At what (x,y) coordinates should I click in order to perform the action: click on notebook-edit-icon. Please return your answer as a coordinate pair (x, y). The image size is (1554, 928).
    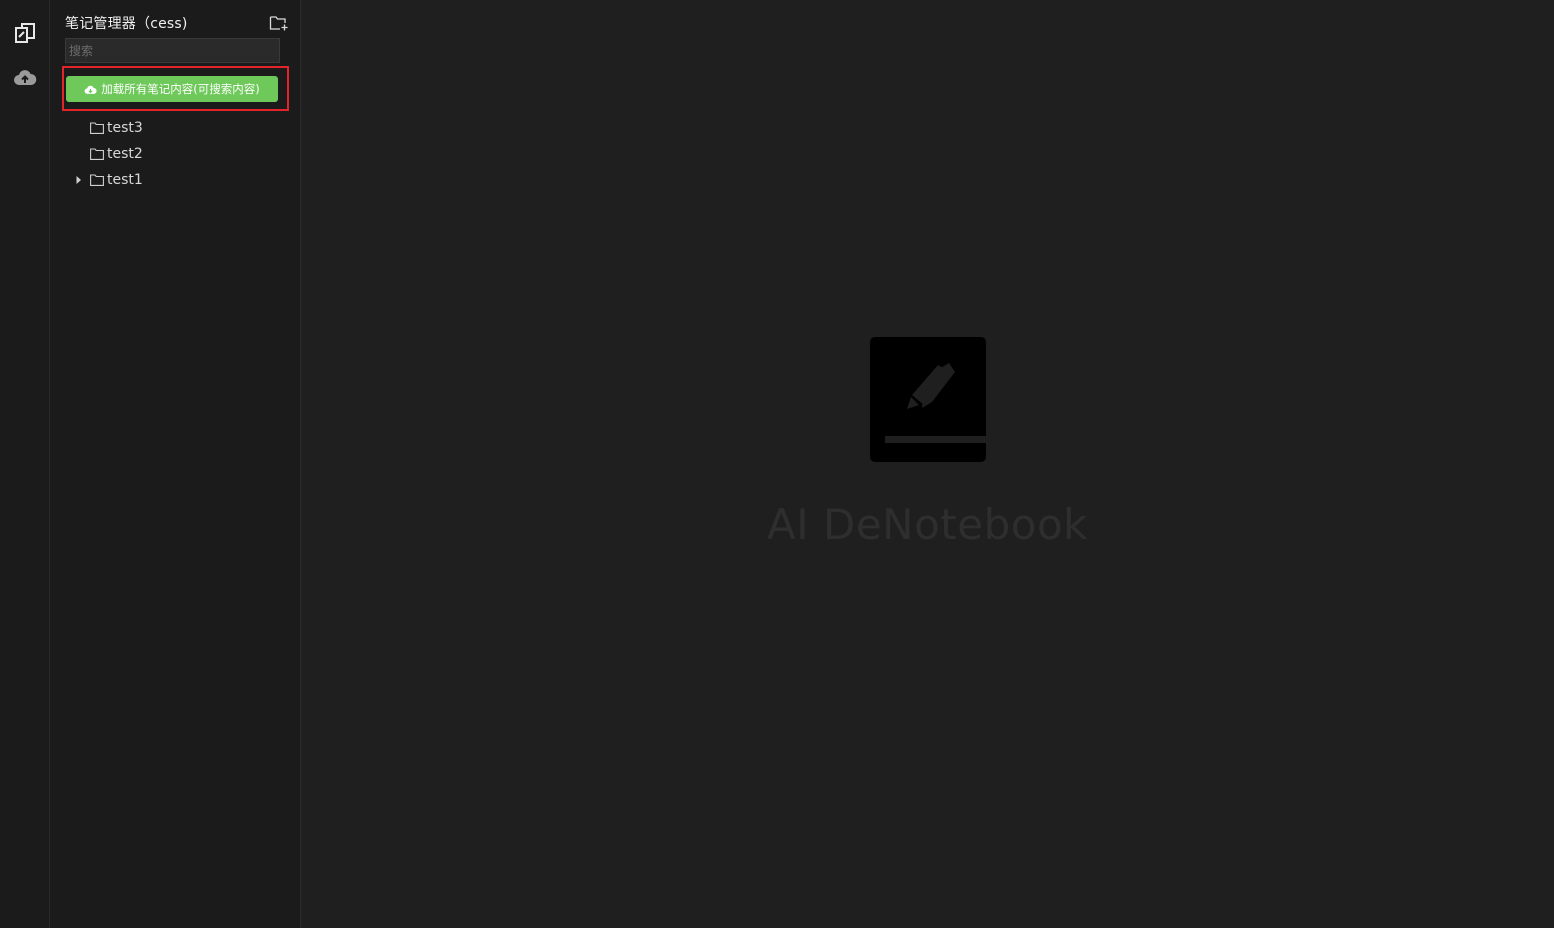
    Looking at the image, I should click on (928, 399).